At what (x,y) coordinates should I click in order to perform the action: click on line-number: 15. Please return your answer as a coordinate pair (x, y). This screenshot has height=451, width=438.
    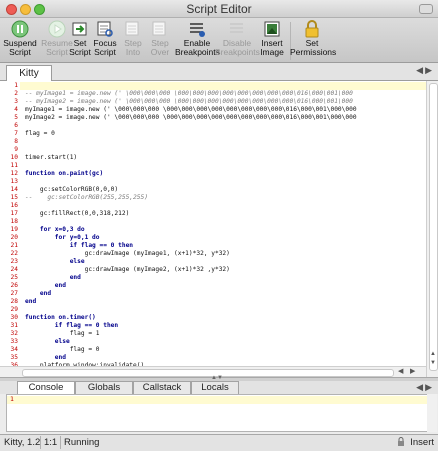
    Looking at the image, I should click on (9, 198).